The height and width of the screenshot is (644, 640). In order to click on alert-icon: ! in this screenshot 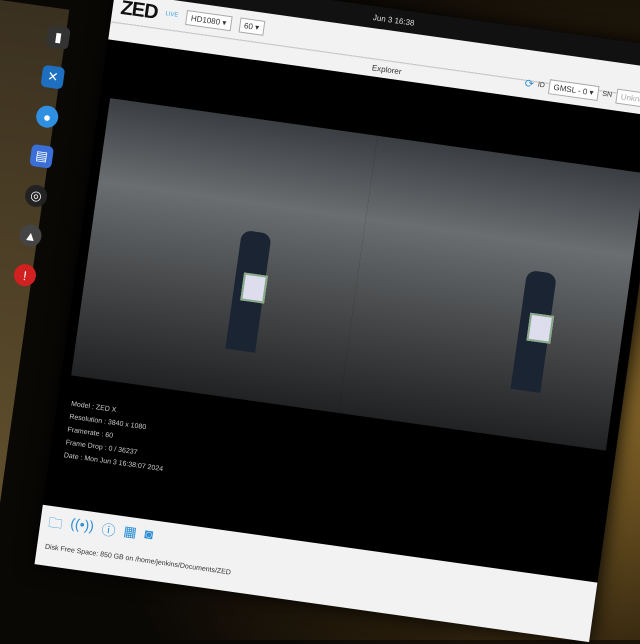, I will do `click(25, 275)`.